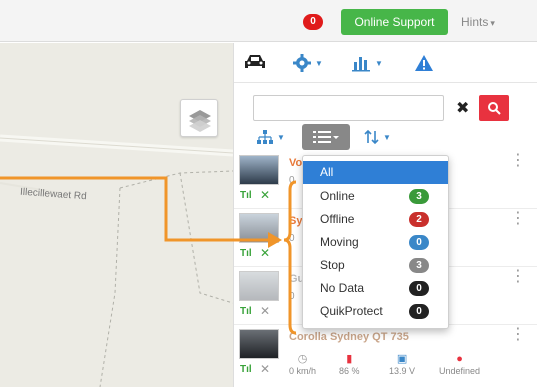 The width and height of the screenshot is (537, 387). I want to click on vehicle-stats: ◷ 0 km/h ▮ 86 % ▣ 13.9 V ● Undefined, so click(409, 368).